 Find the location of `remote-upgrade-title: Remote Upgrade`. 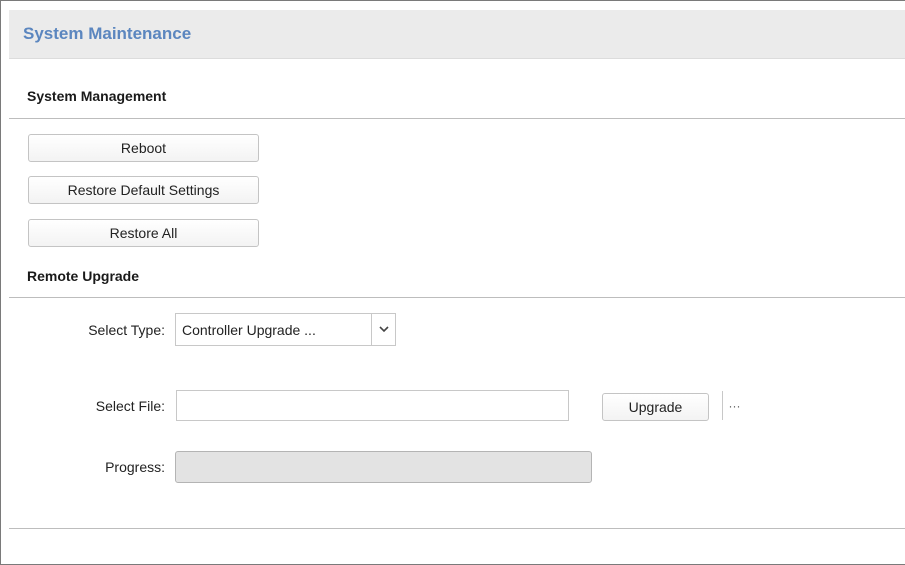

remote-upgrade-title: Remote Upgrade is located at coordinates (83, 276).